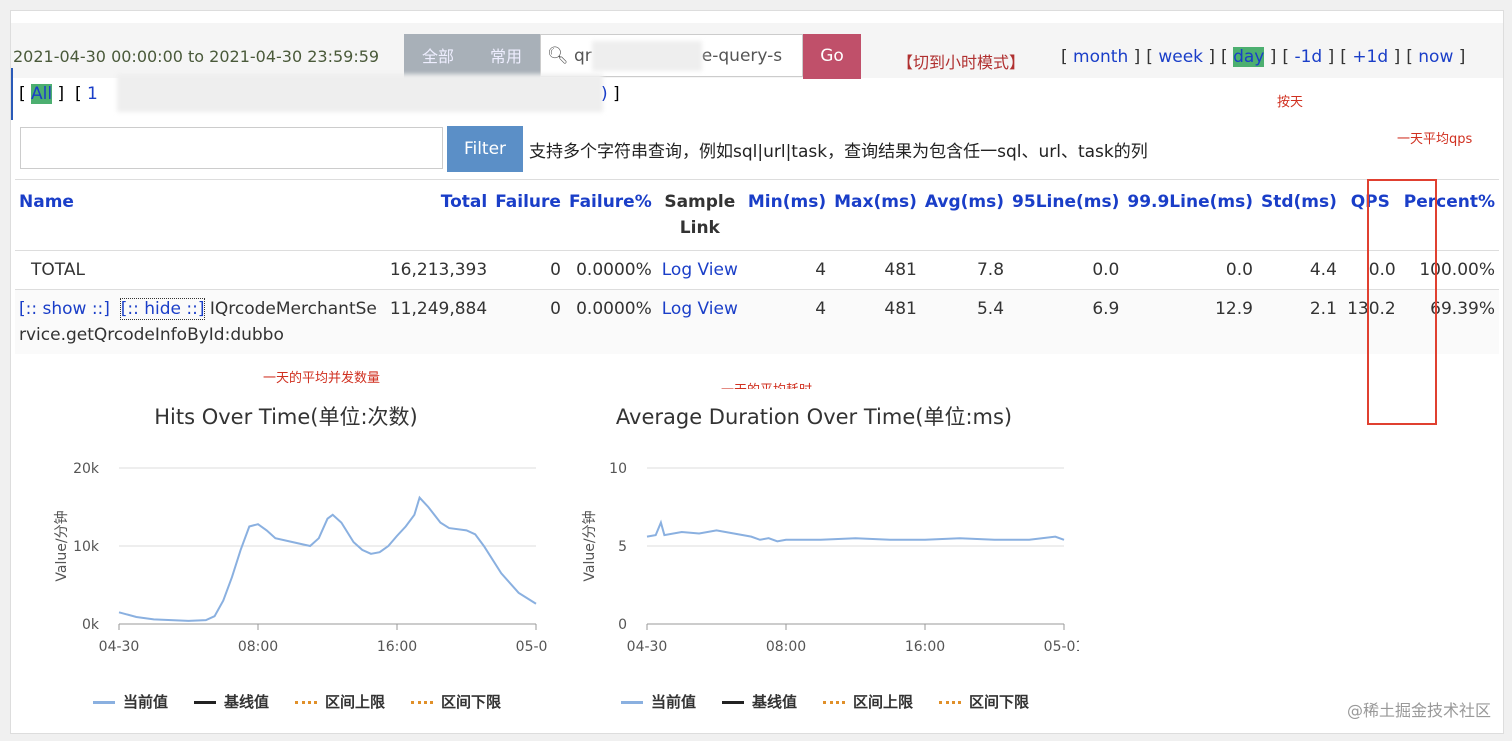  What do you see at coordinates (438, 215) in the screenshot?
I see `col-total: Total` at bounding box center [438, 215].